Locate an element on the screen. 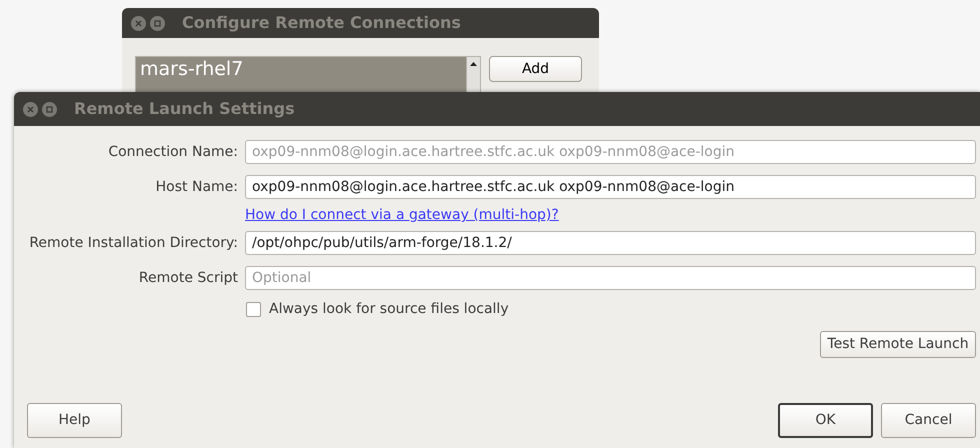 The image size is (980, 448). field-label: Connection Name: is located at coordinates (172, 152).